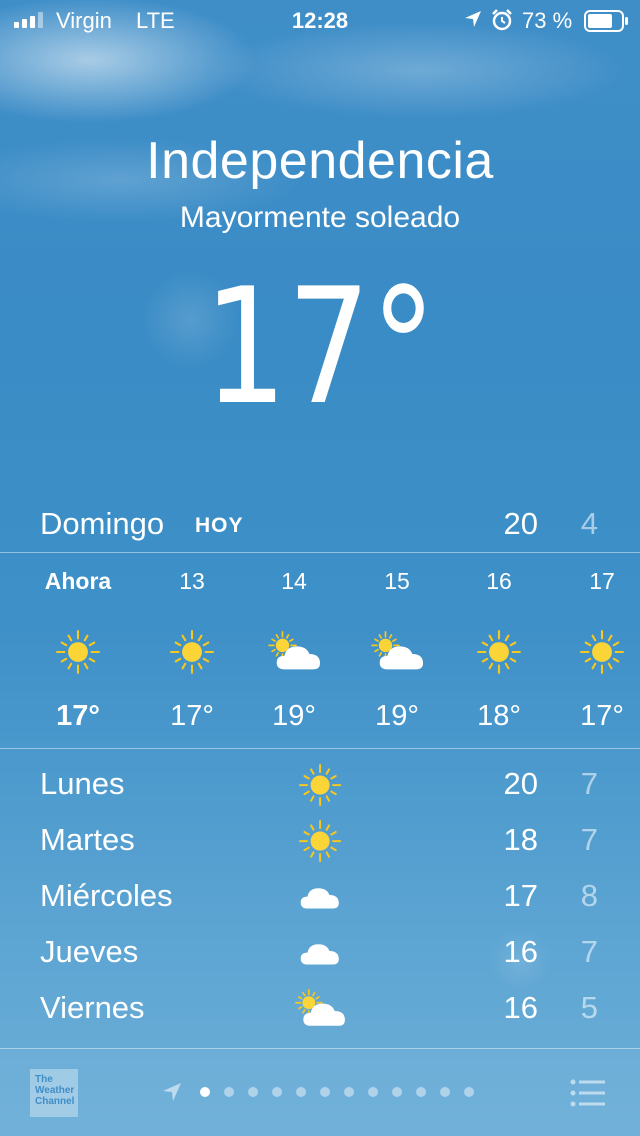 The width and height of the screenshot is (640, 1136). I want to click on day-name: Viernes, so click(92, 1007).